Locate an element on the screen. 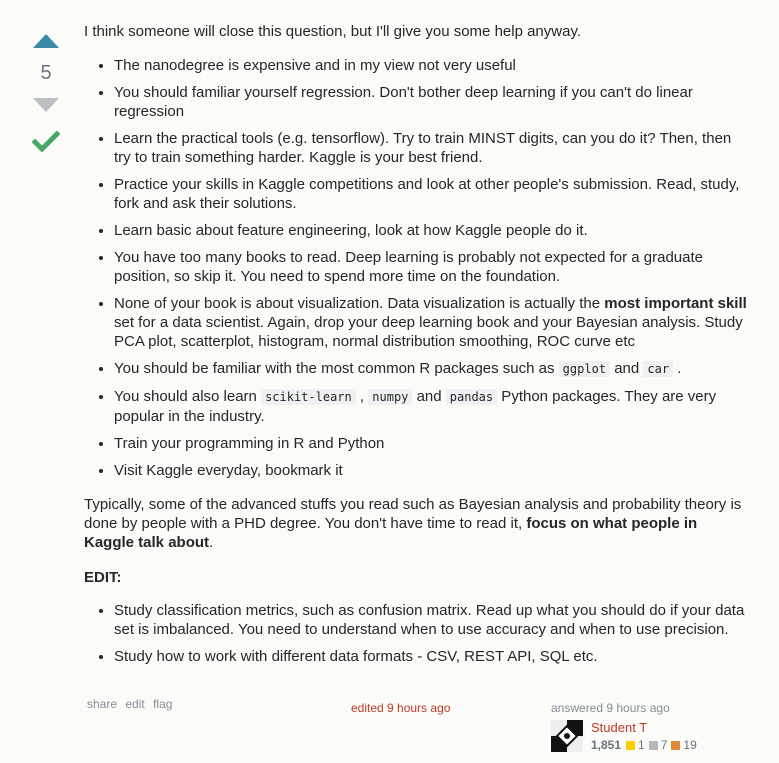 The image size is (779, 763). user-card: Student T 1,851 1 7 19 is located at coordinates (651, 736).